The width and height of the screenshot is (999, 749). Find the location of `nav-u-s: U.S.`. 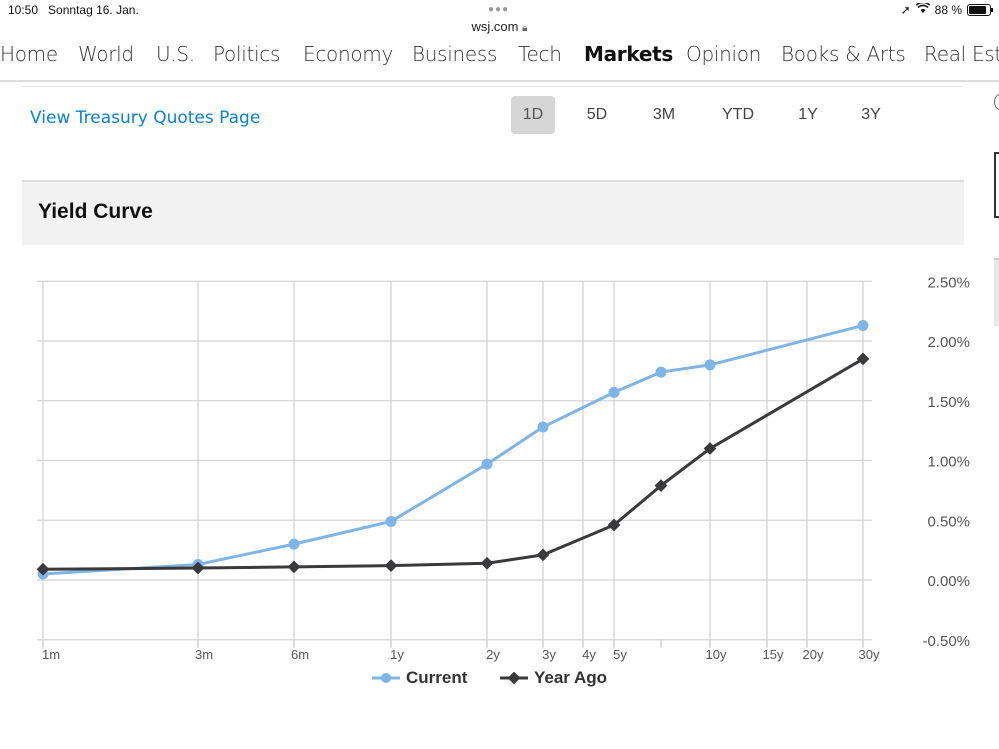

nav-u-s: U.S. is located at coordinates (175, 54).